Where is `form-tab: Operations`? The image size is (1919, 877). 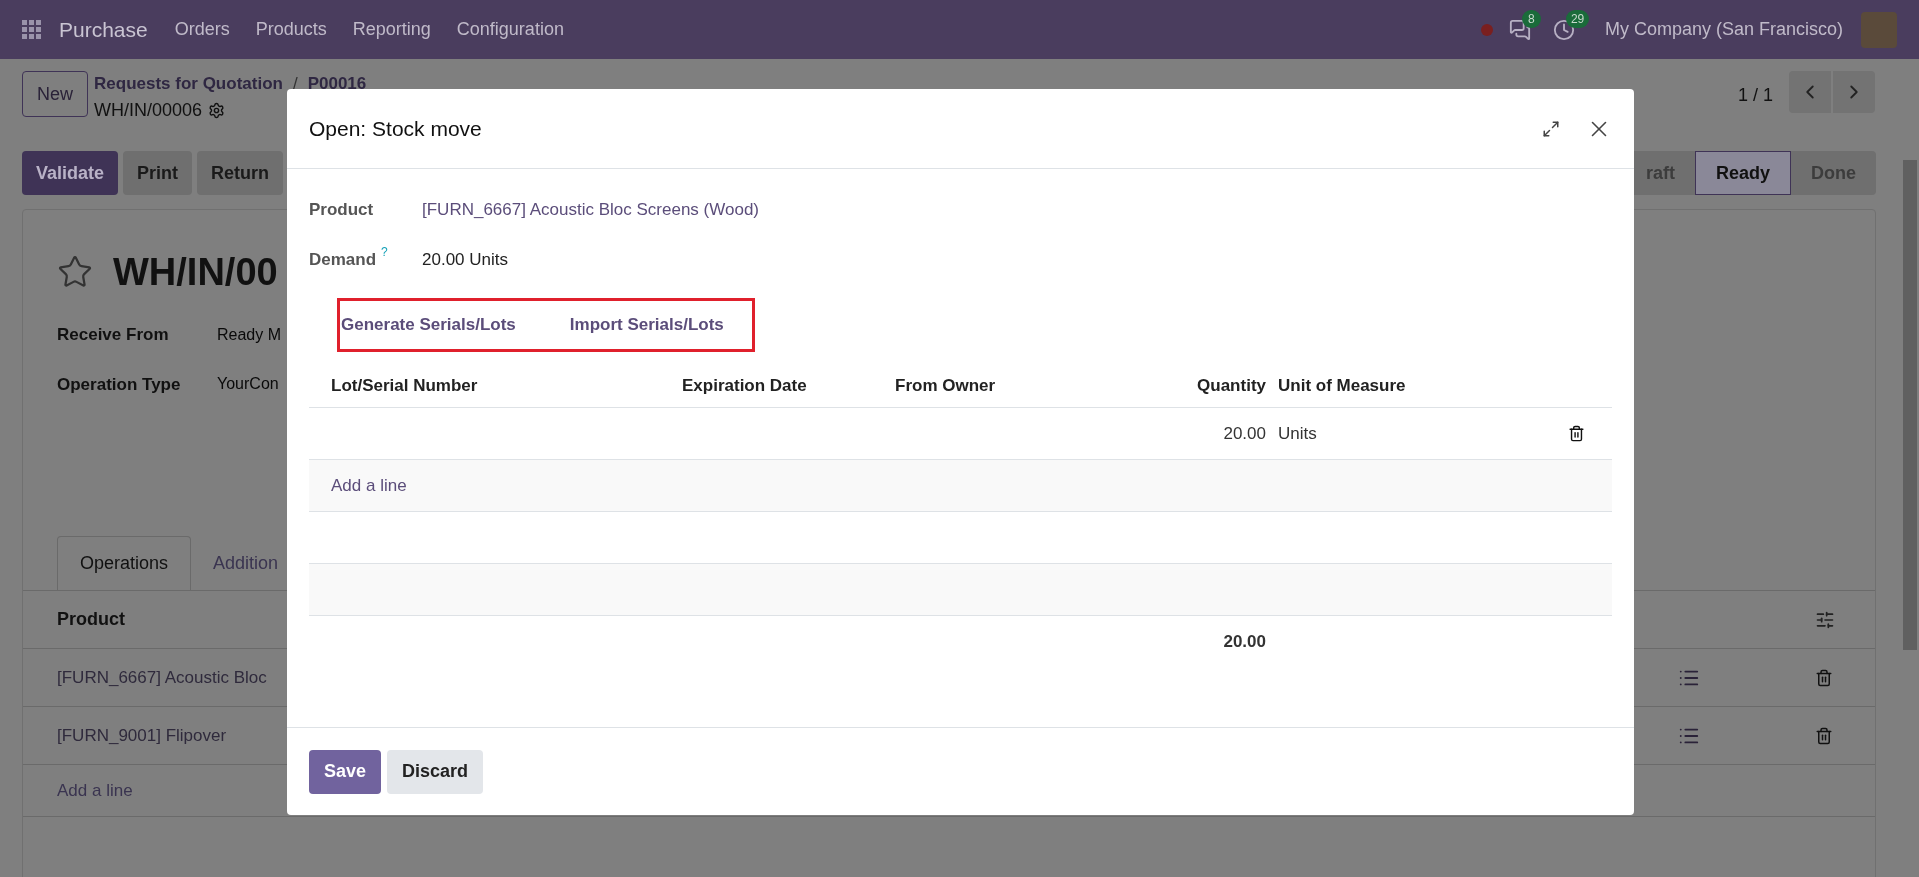 form-tab: Operations is located at coordinates (124, 563).